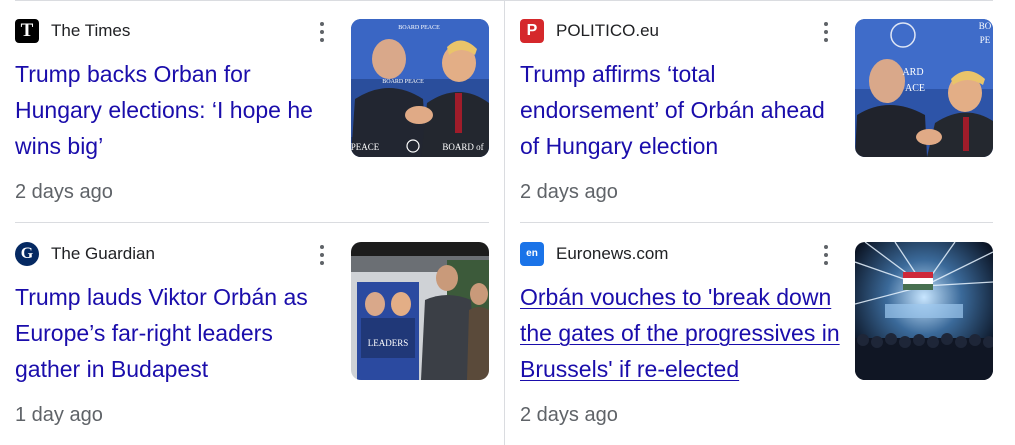 The height and width of the screenshot is (445, 1015). Describe the element at coordinates (985, 40) in the screenshot. I see `thumbnail-text: PE` at that location.